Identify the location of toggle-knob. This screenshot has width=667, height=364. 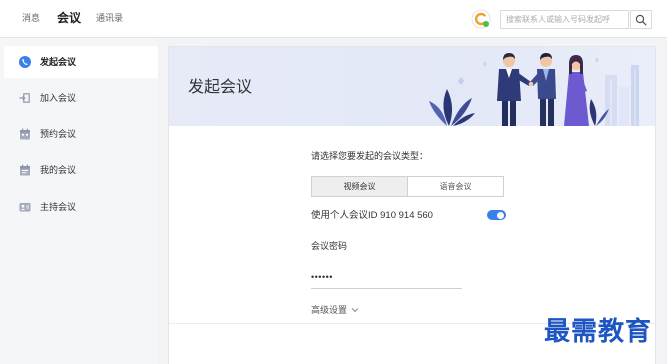
(500, 215).